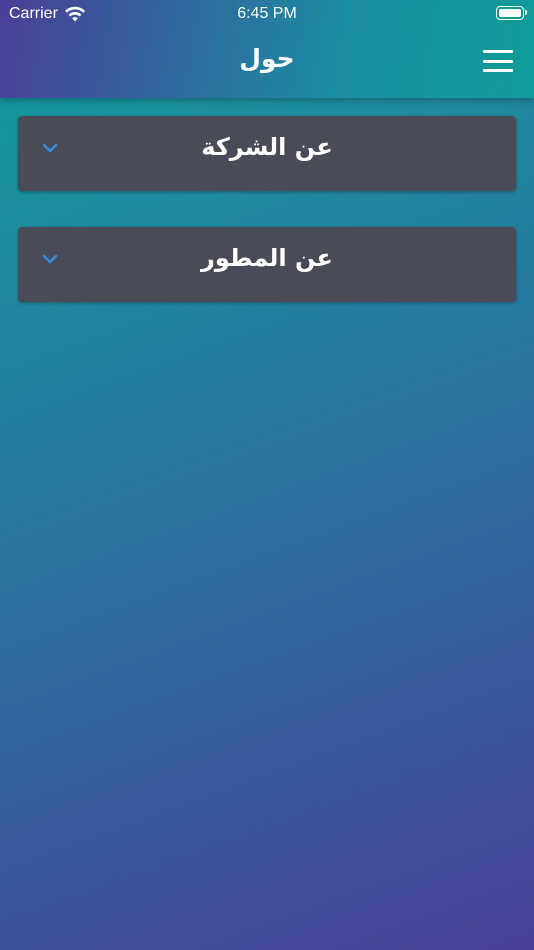 The image size is (534, 950). Describe the element at coordinates (511, 13) in the screenshot. I see `battery-icon` at that location.